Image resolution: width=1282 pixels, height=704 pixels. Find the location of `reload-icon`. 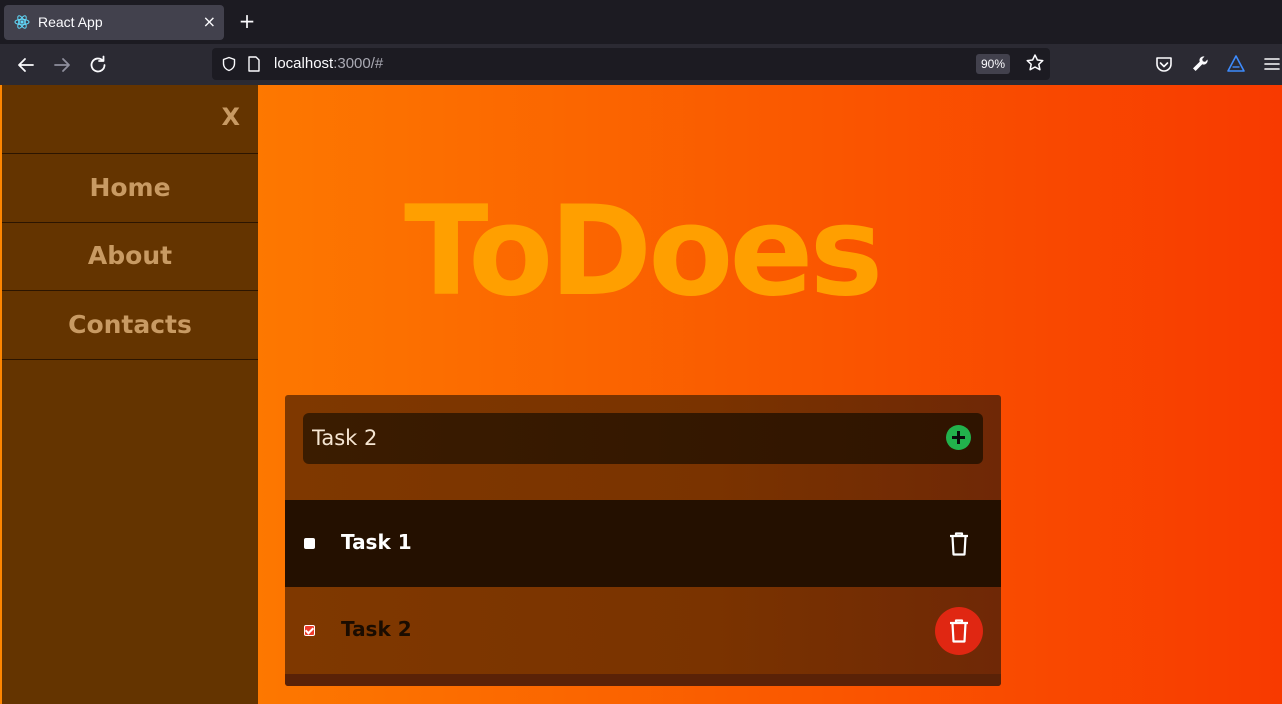

reload-icon is located at coordinates (98, 65).